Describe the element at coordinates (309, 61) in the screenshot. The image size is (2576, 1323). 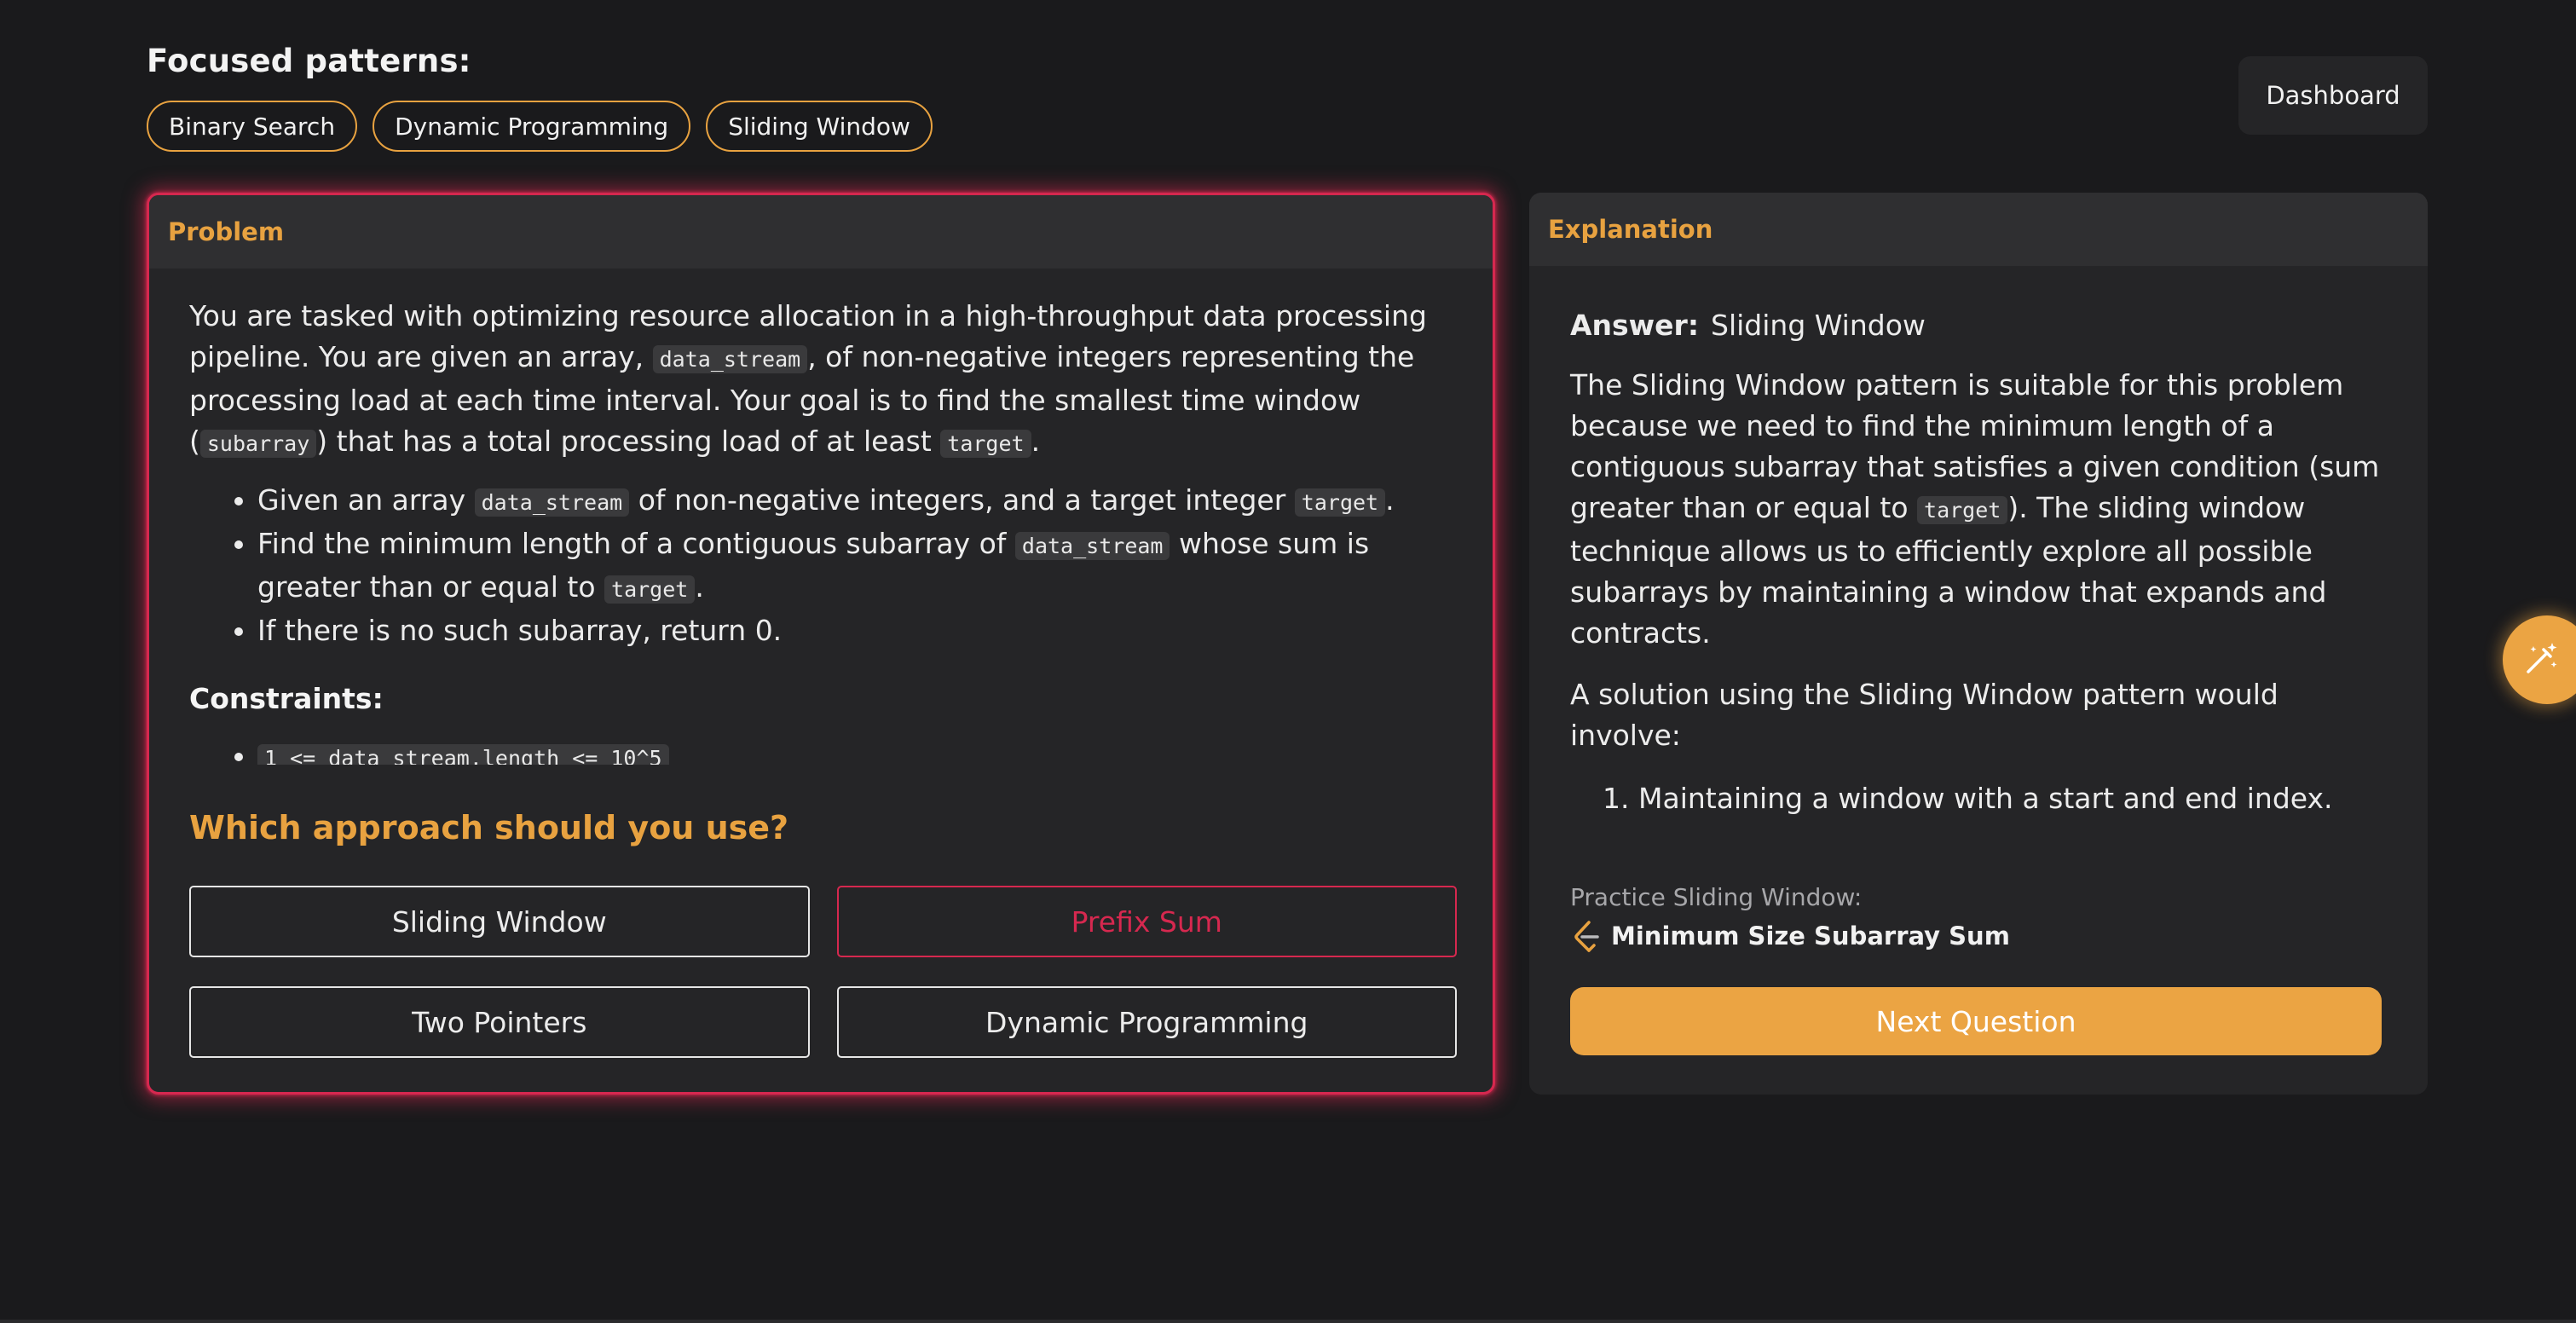
I see `focused-patterns-title: Focused patterns:` at that location.